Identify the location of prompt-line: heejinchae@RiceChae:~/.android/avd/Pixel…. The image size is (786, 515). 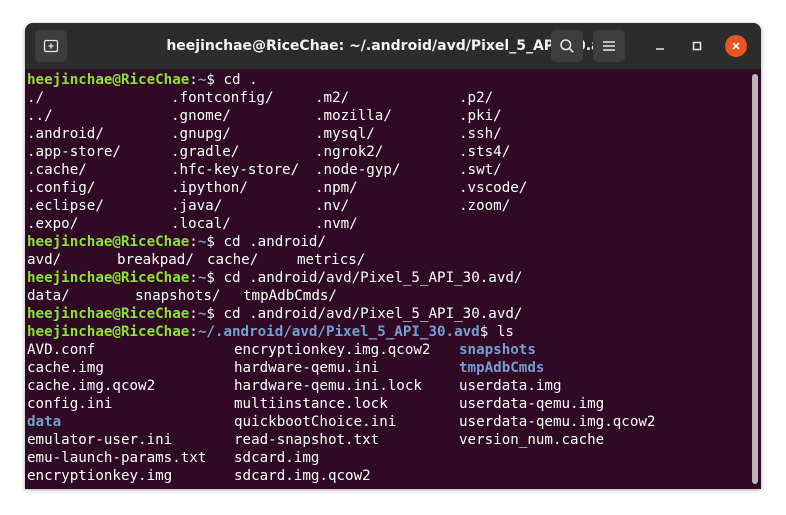
(274, 332).